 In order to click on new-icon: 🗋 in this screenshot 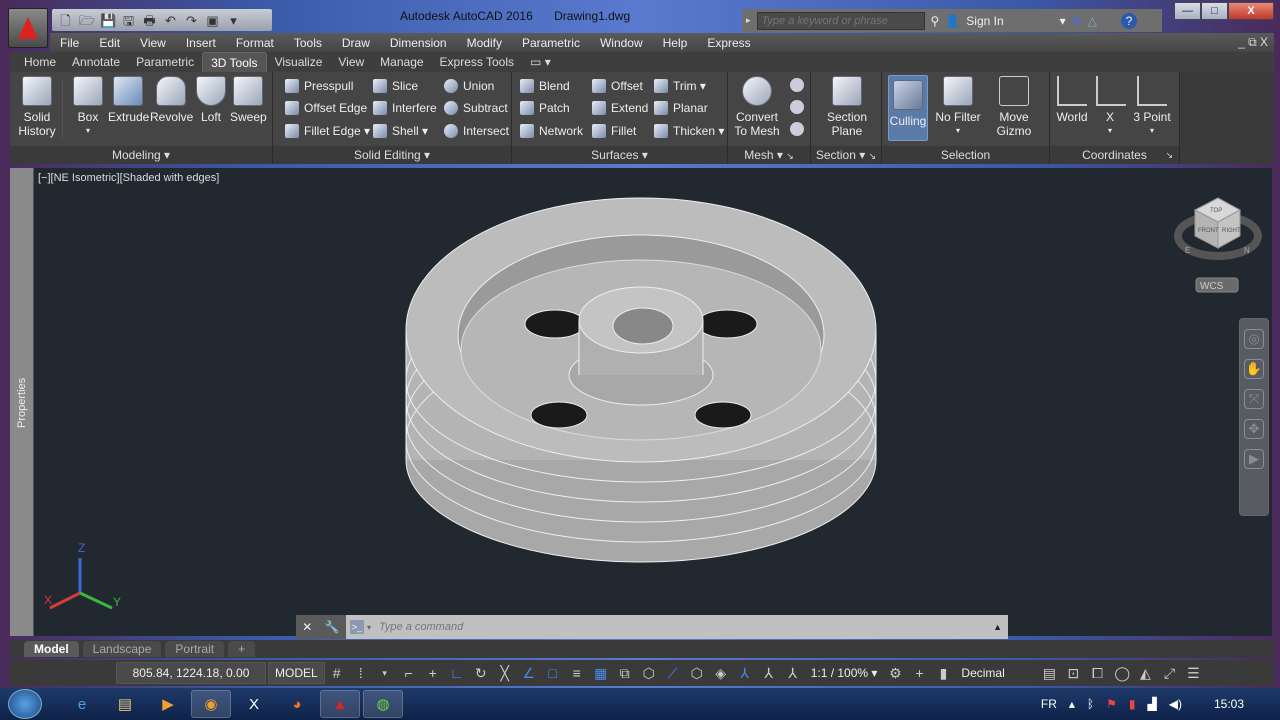, I will do `click(65, 20)`.